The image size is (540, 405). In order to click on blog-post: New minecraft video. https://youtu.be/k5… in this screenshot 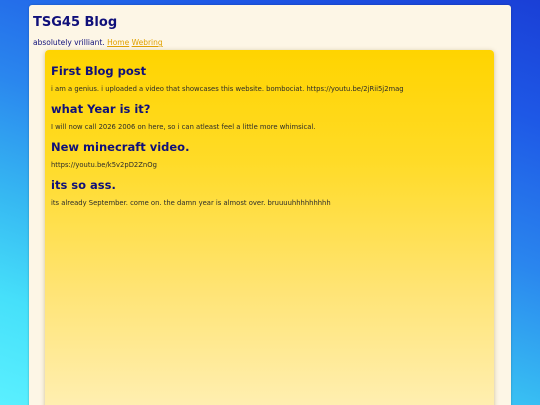, I will do `click(269, 155)`.